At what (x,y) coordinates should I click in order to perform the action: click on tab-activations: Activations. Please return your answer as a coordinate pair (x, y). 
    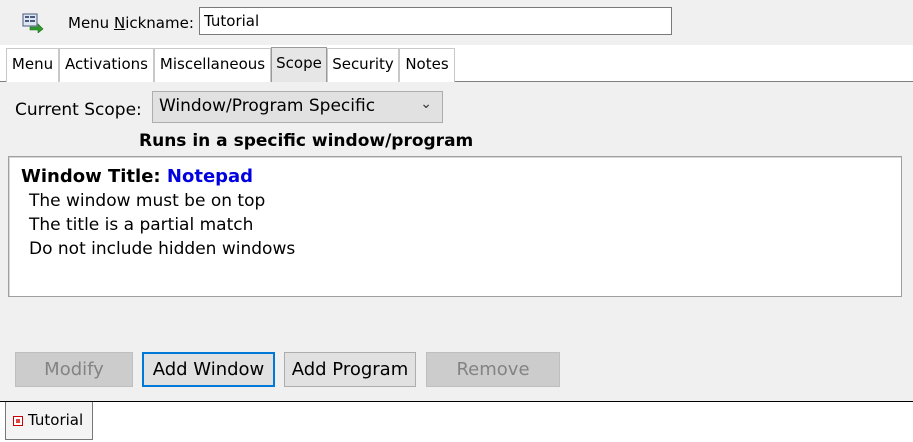
    Looking at the image, I should click on (106, 65).